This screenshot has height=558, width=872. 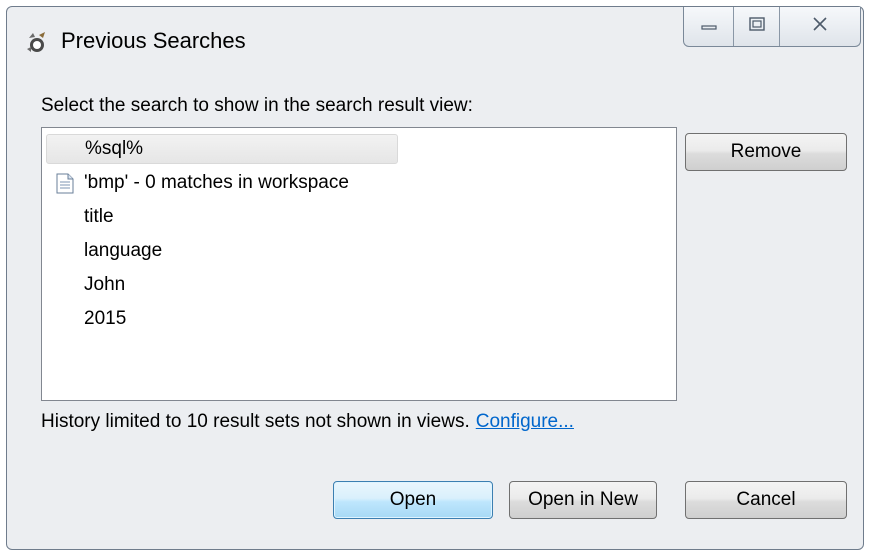 What do you see at coordinates (222, 319) in the screenshot?
I see `list-item: 2015` at bounding box center [222, 319].